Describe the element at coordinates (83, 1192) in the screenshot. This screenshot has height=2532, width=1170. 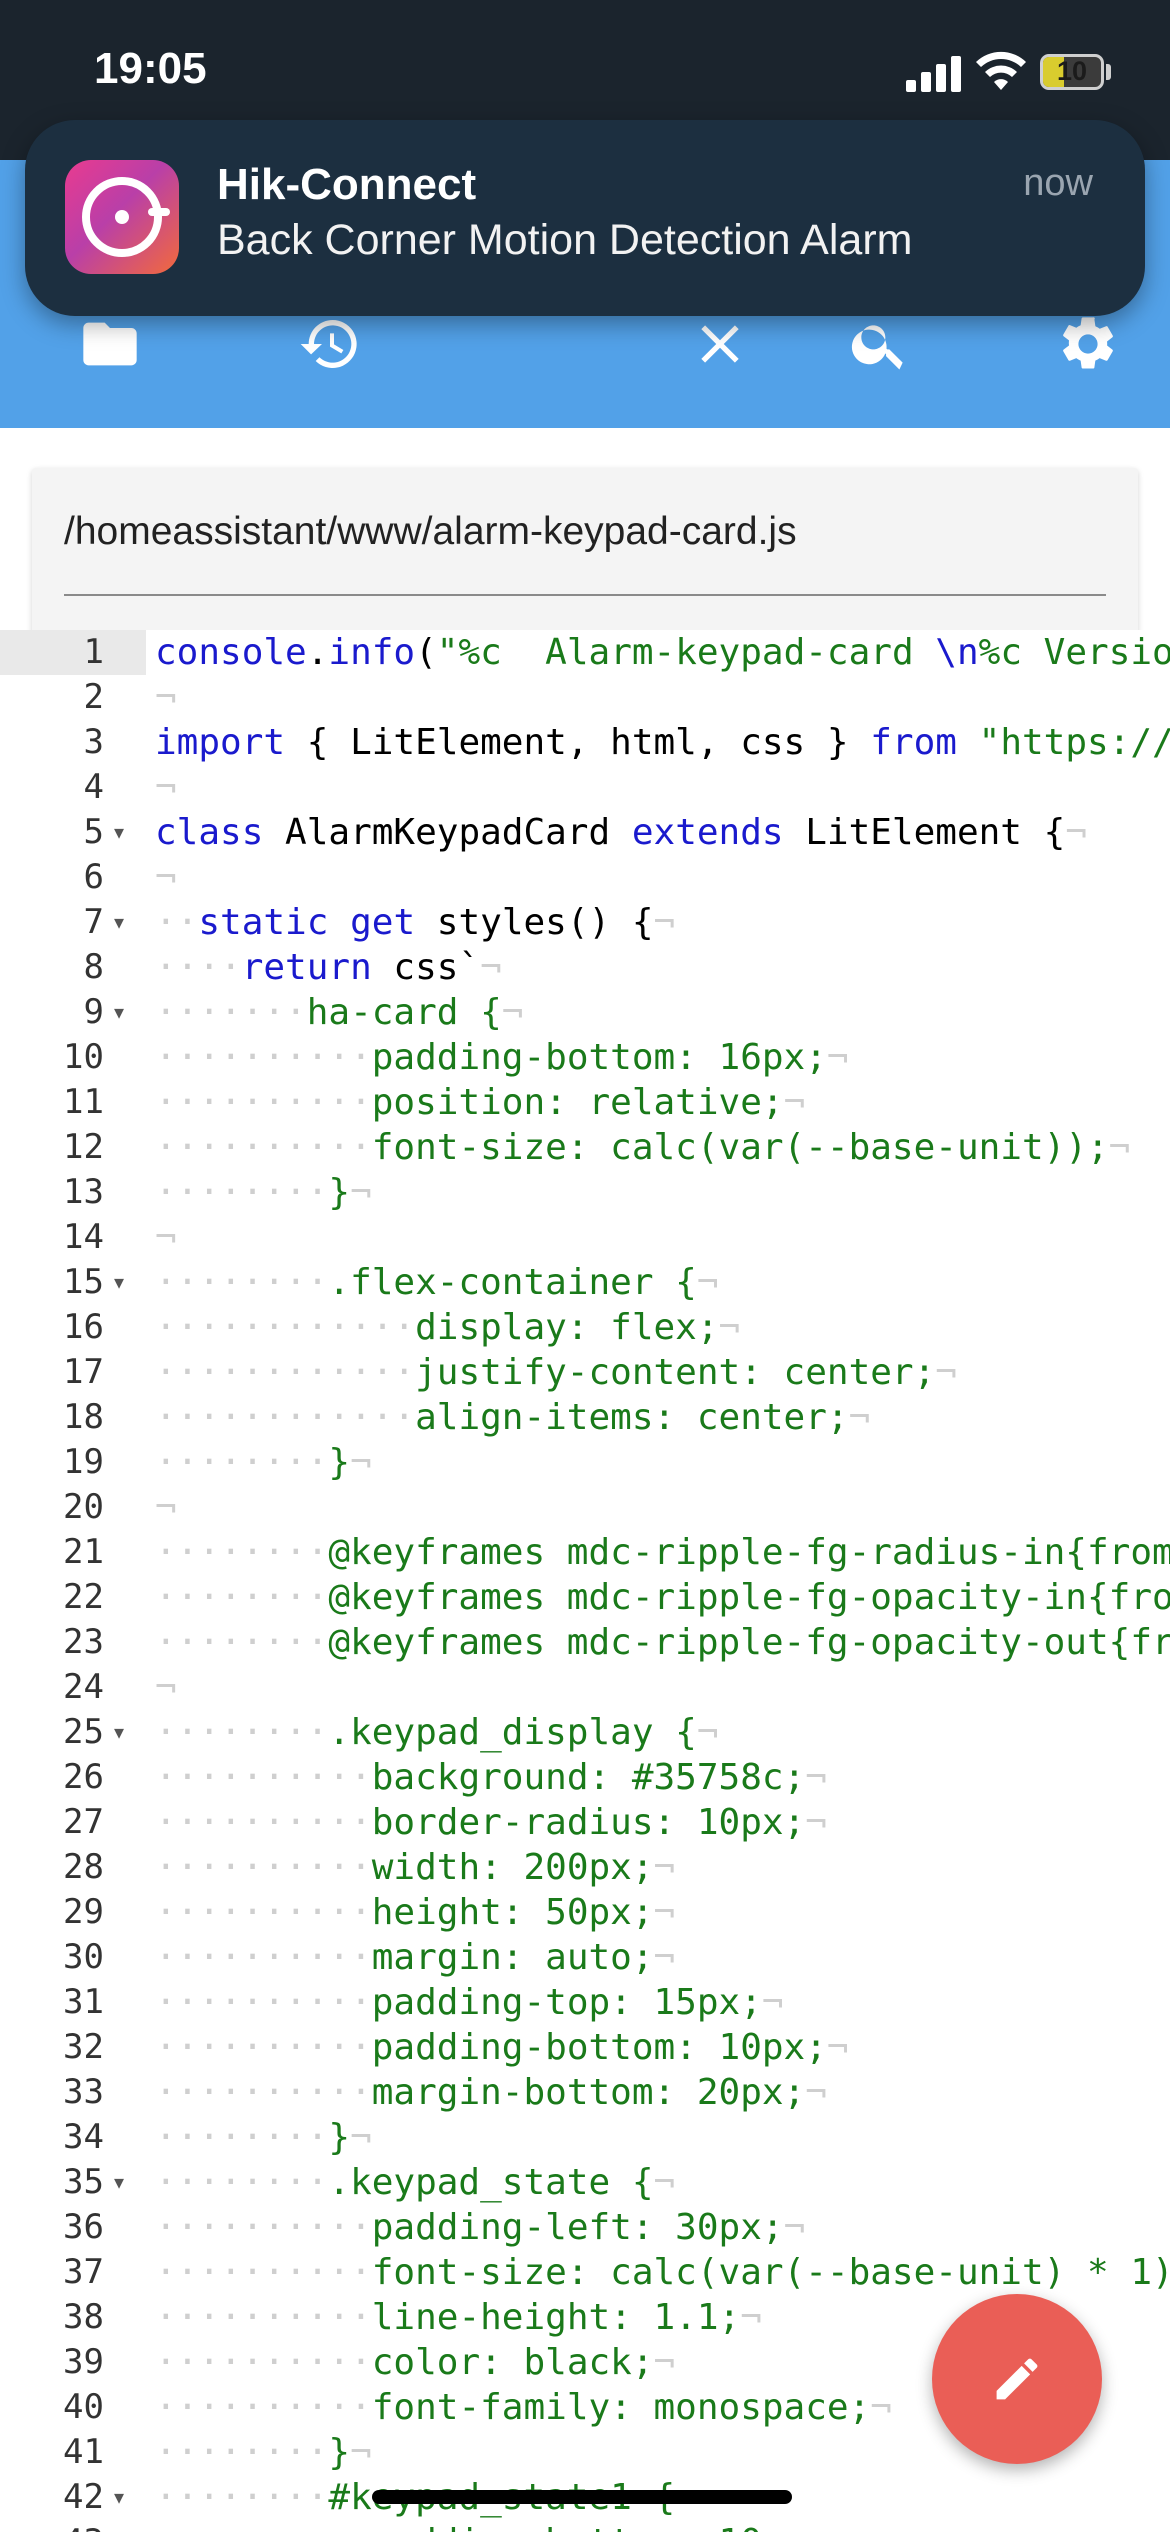
I see `line-number: 13` at that location.